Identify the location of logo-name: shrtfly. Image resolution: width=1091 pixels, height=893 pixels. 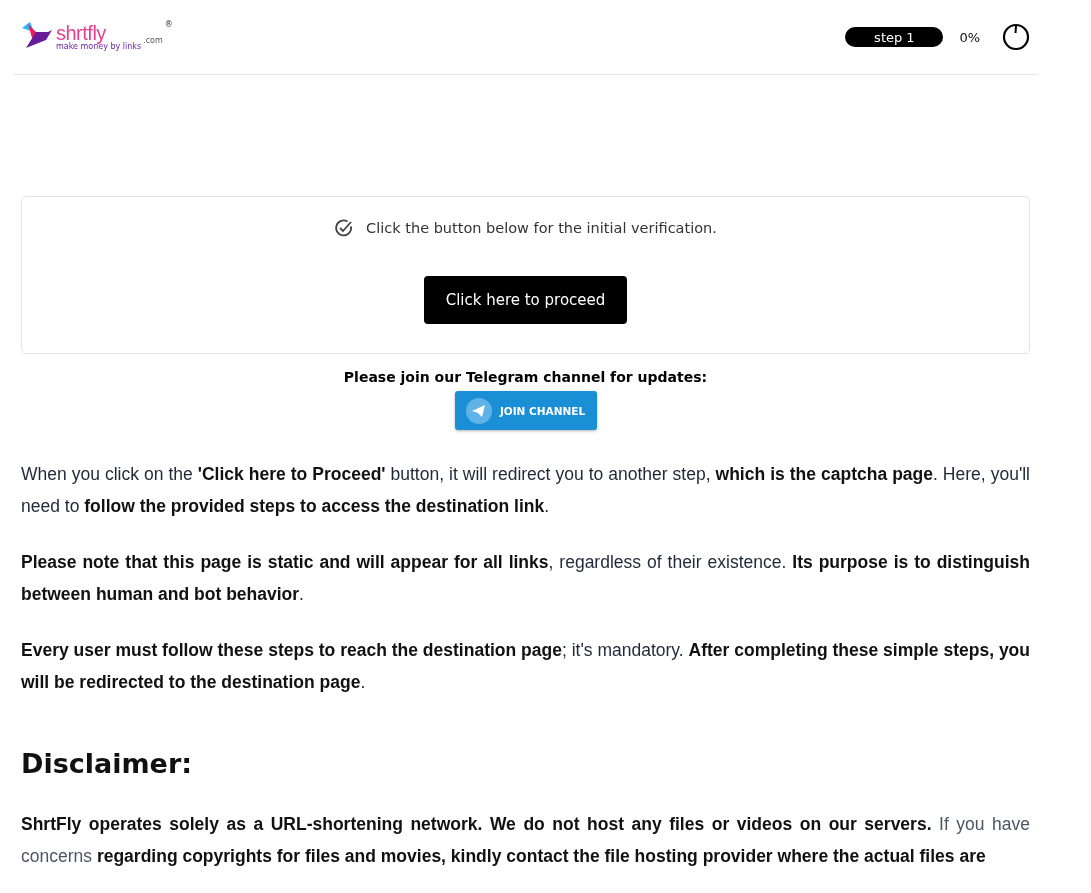
(81, 33).